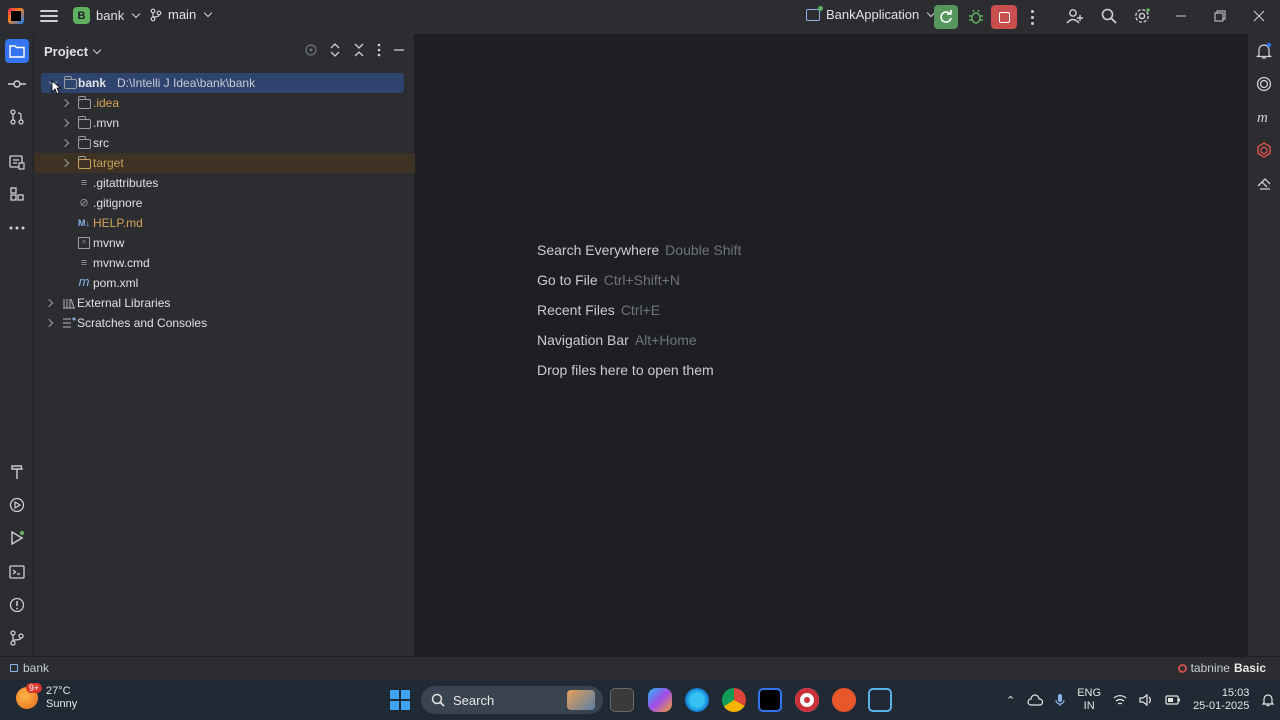 The image size is (1280, 720). What do you see at coordinates (335, 50) in the screenshot?
I see `expand-all-icon` at bounding box center [335, 50].